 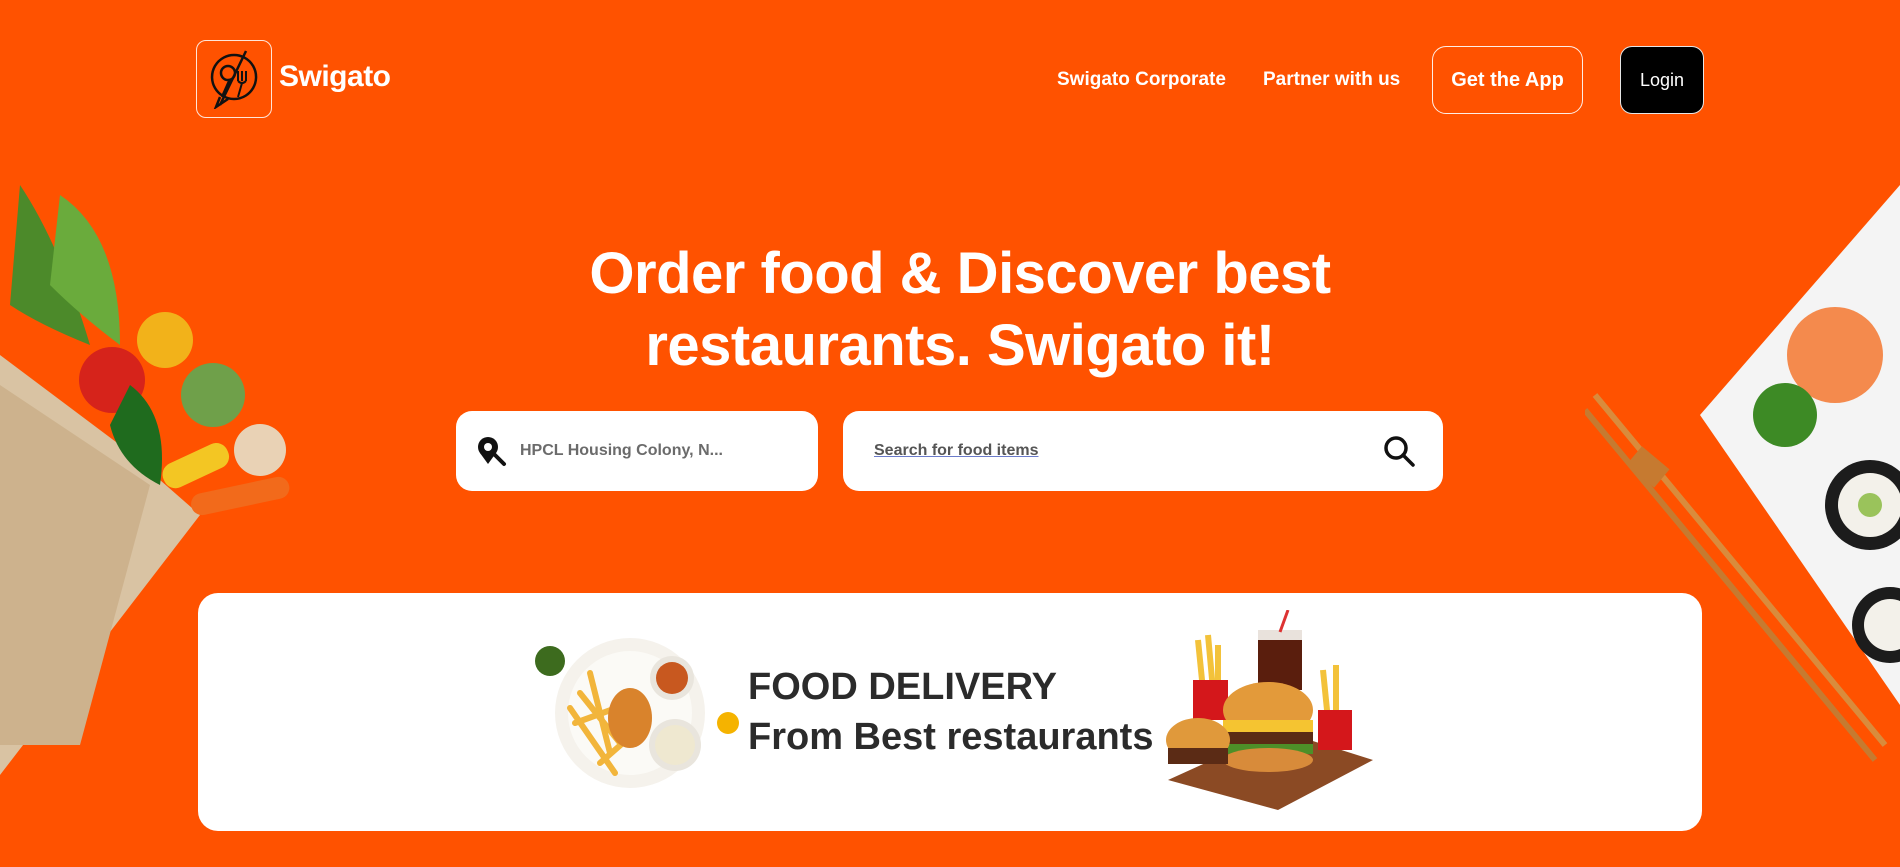 I want to click on location-pin-icon, so click(x=492, y=451).